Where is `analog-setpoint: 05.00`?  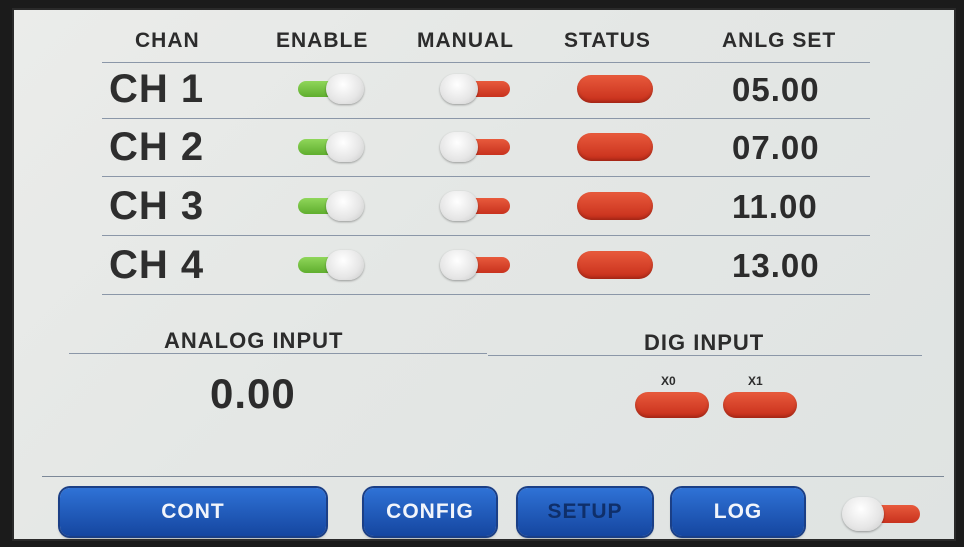
analog-setpoint: 05.00 is located at coordinates (776, 90).